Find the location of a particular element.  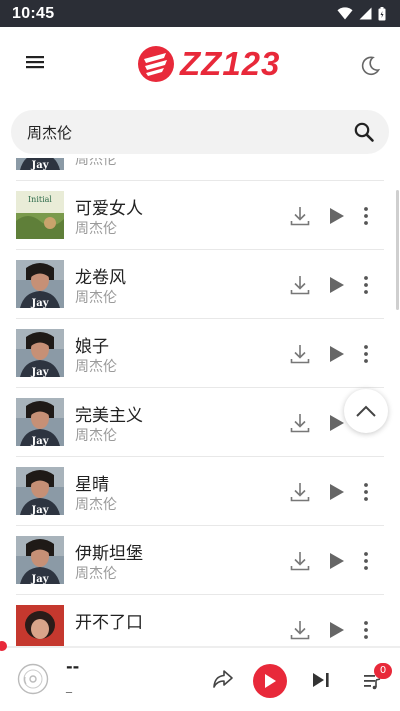

song-row: Jay 完美主义 周杰伦 is located at coordinates (200, 422).